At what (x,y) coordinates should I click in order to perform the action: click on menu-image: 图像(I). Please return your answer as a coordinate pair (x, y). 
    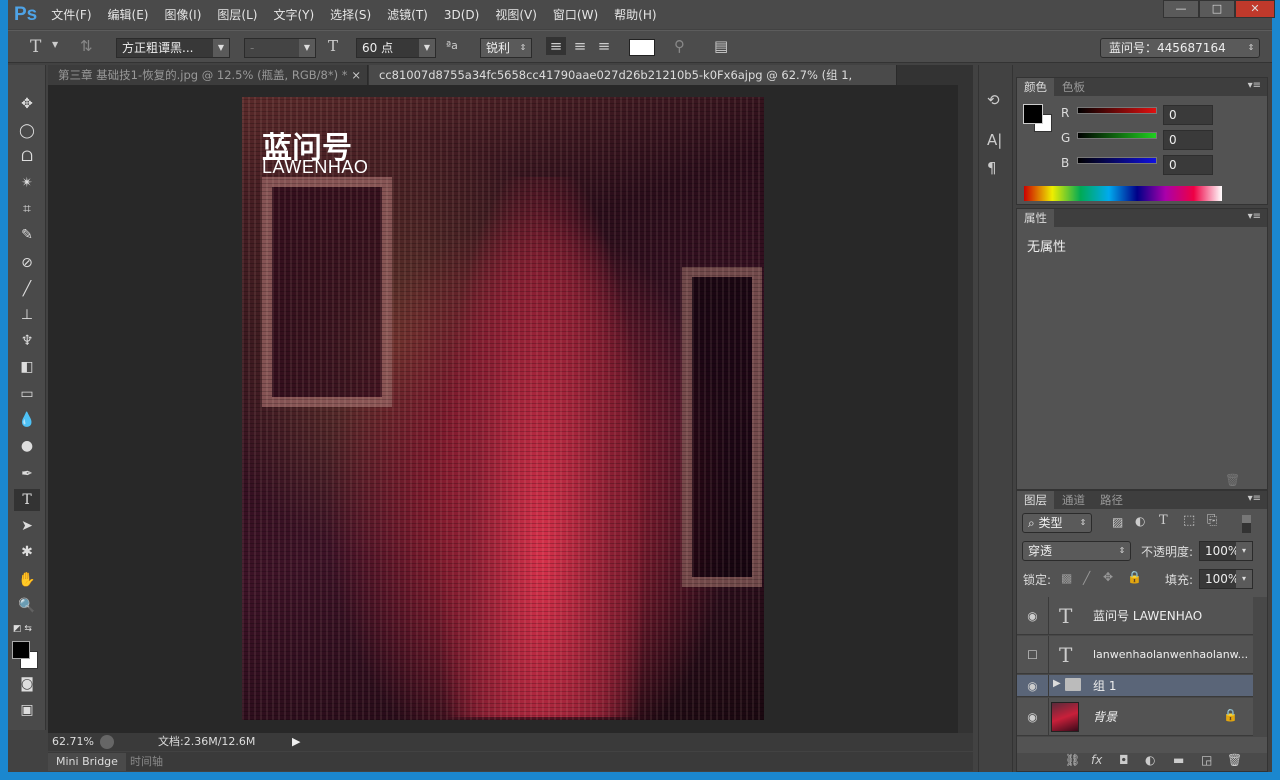
    Looking at the image, I should click on (182, 14).